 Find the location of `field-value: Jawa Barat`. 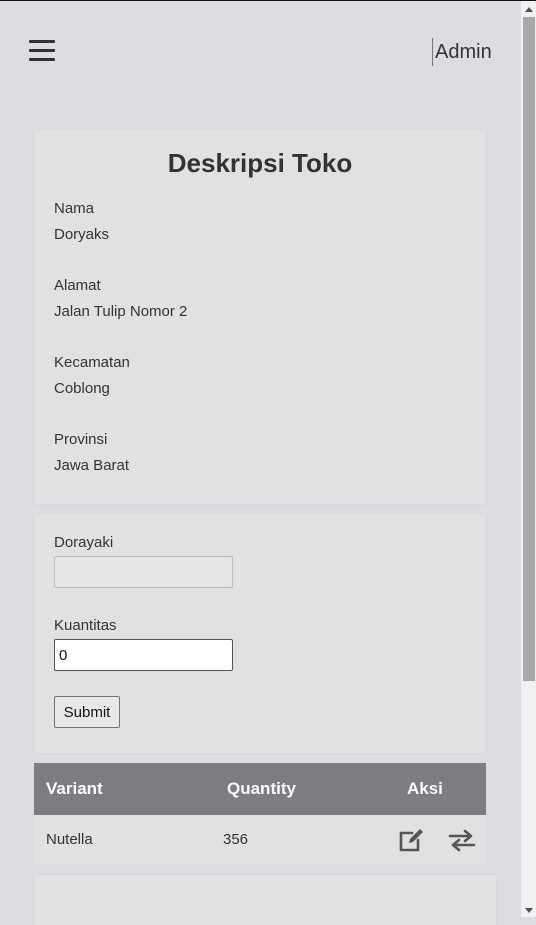

field-value: Jawa Barat is located at coordinates (92, 465).